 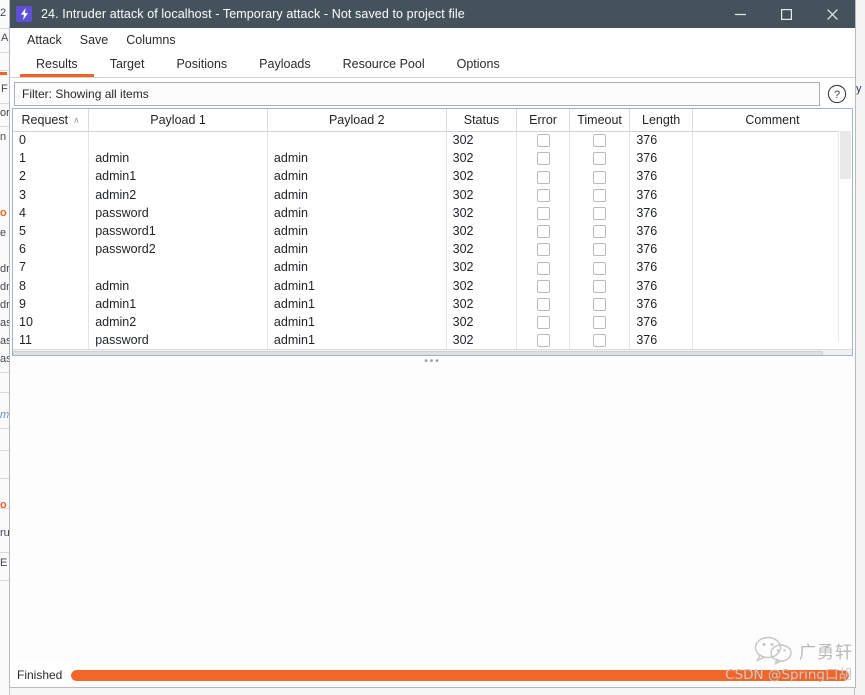 I want to click on table-row: 9 admin1 admin1 302 376, so click(x=432, y=303).